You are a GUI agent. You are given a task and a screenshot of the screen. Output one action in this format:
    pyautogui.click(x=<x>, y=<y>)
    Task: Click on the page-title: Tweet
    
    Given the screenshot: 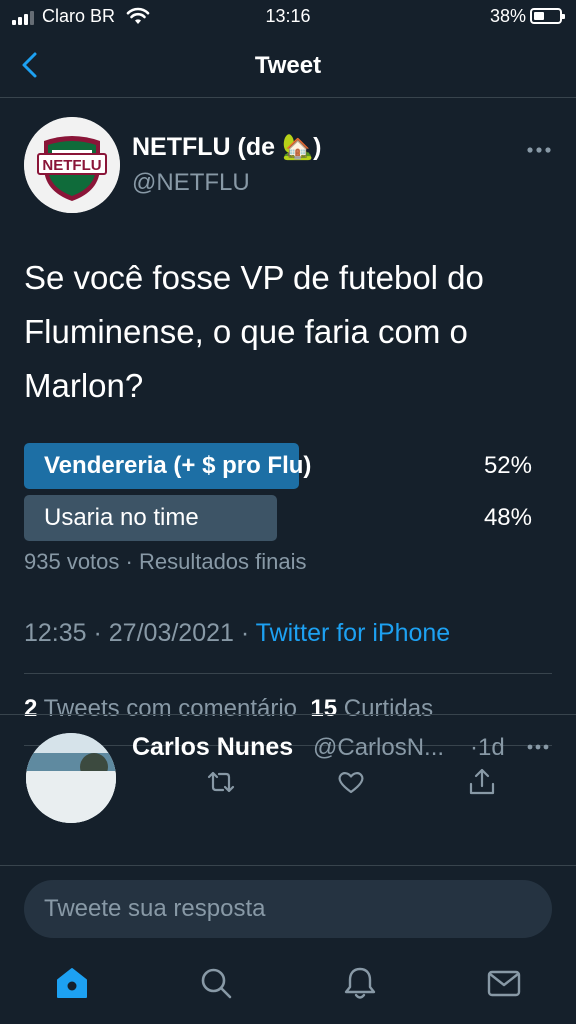 What is the action you would take?
    pyautogui.click(x=288, y=65)
    